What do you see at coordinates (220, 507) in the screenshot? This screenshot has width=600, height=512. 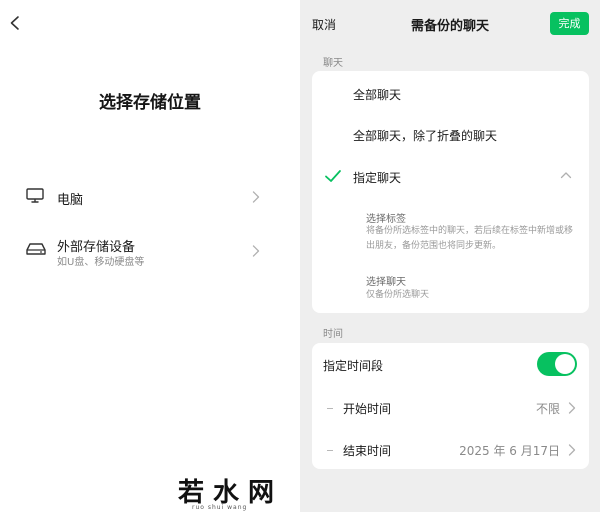 I see `watermark-url: ruo shui wang` at bounding box center [220, 507].